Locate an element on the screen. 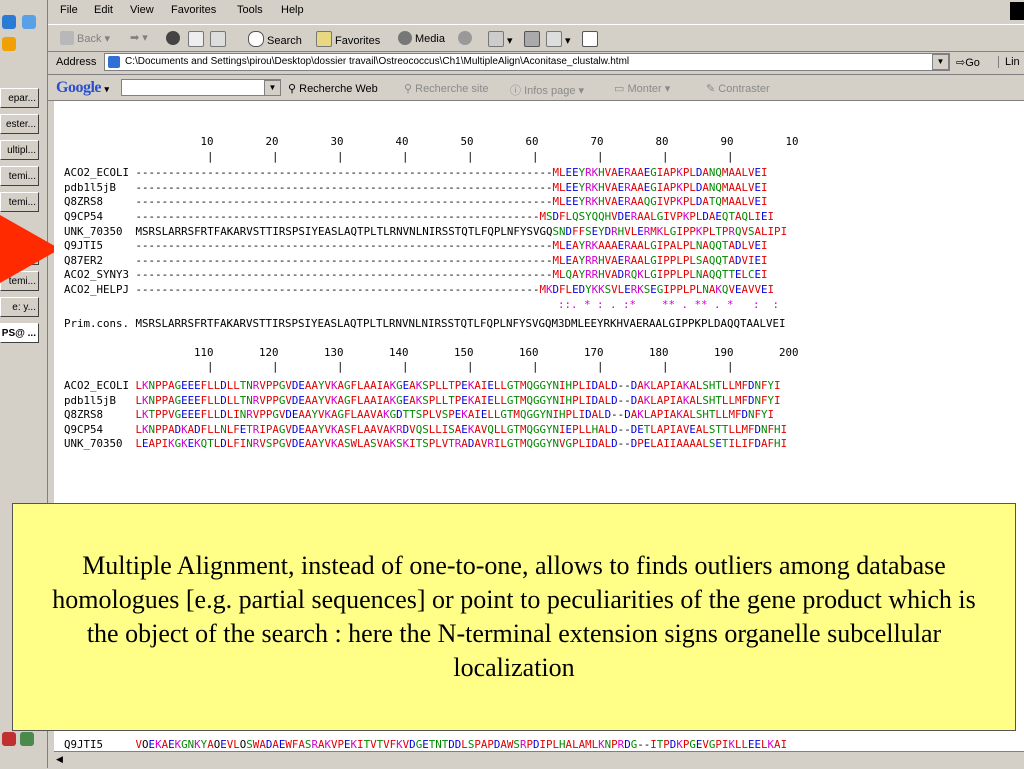 Image resolution: width=1024 pixels, height=769 pixels. forward-button: ➡ ▾ is located at coordinates (139, 37).